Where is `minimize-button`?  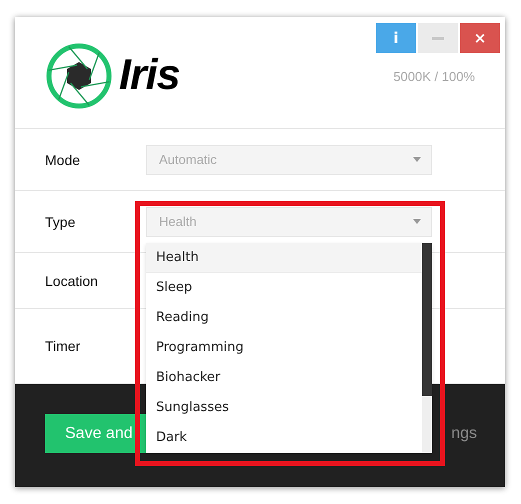 minimize-button is located at coordinates (438, 38).